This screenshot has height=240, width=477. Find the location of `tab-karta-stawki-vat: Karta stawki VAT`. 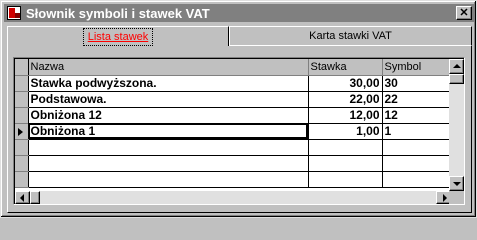

tab-karta-stawki-vat: Karta stawki VAT is located at coordinates (350, 36).